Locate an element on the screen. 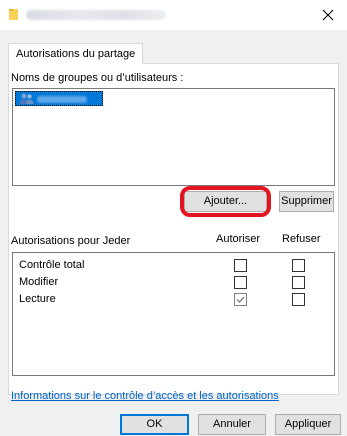  close-button is located at coordinates (328, 15).